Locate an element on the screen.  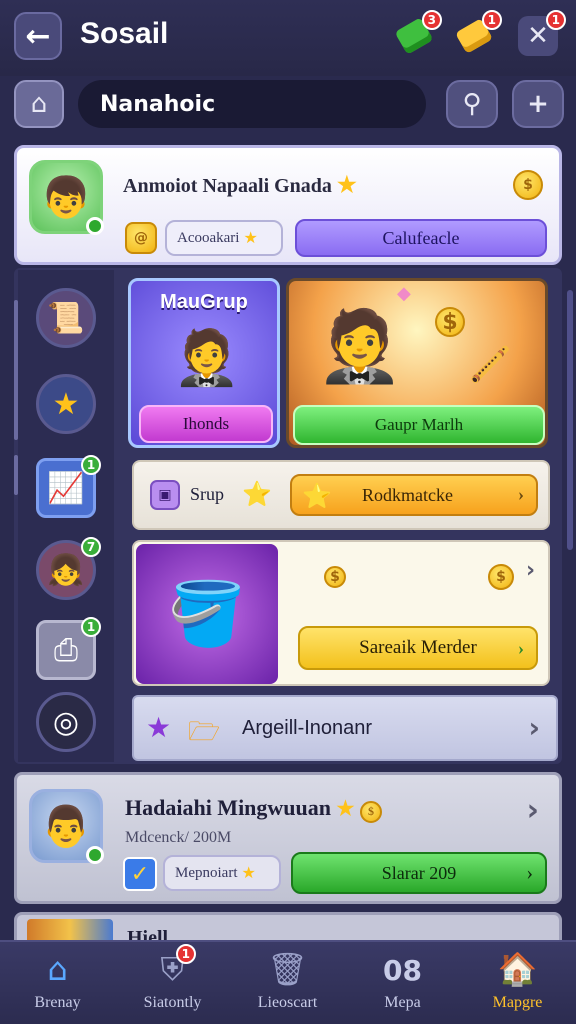
player-avatar-icon: 👨 is located at coordinates (66, 826).